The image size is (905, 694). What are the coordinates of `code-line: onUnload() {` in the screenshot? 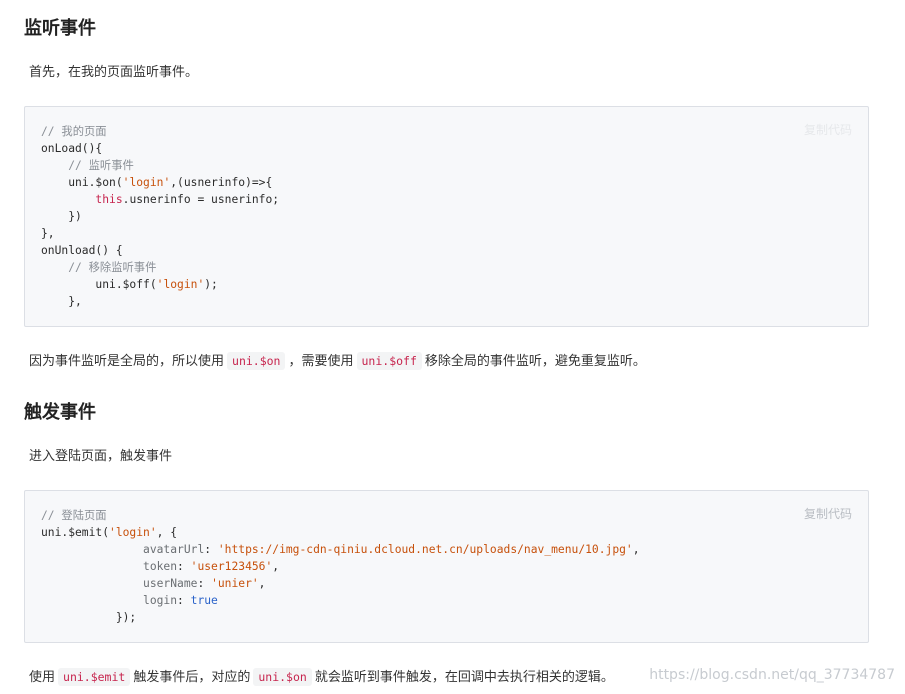 It's located at (82, 250).